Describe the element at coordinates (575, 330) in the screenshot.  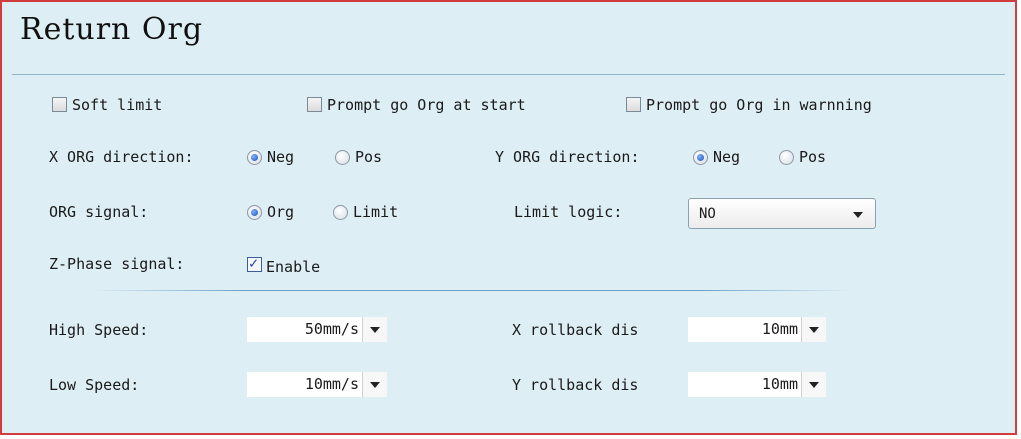
I see `x-rollback-label: X rollback dis` at that location.